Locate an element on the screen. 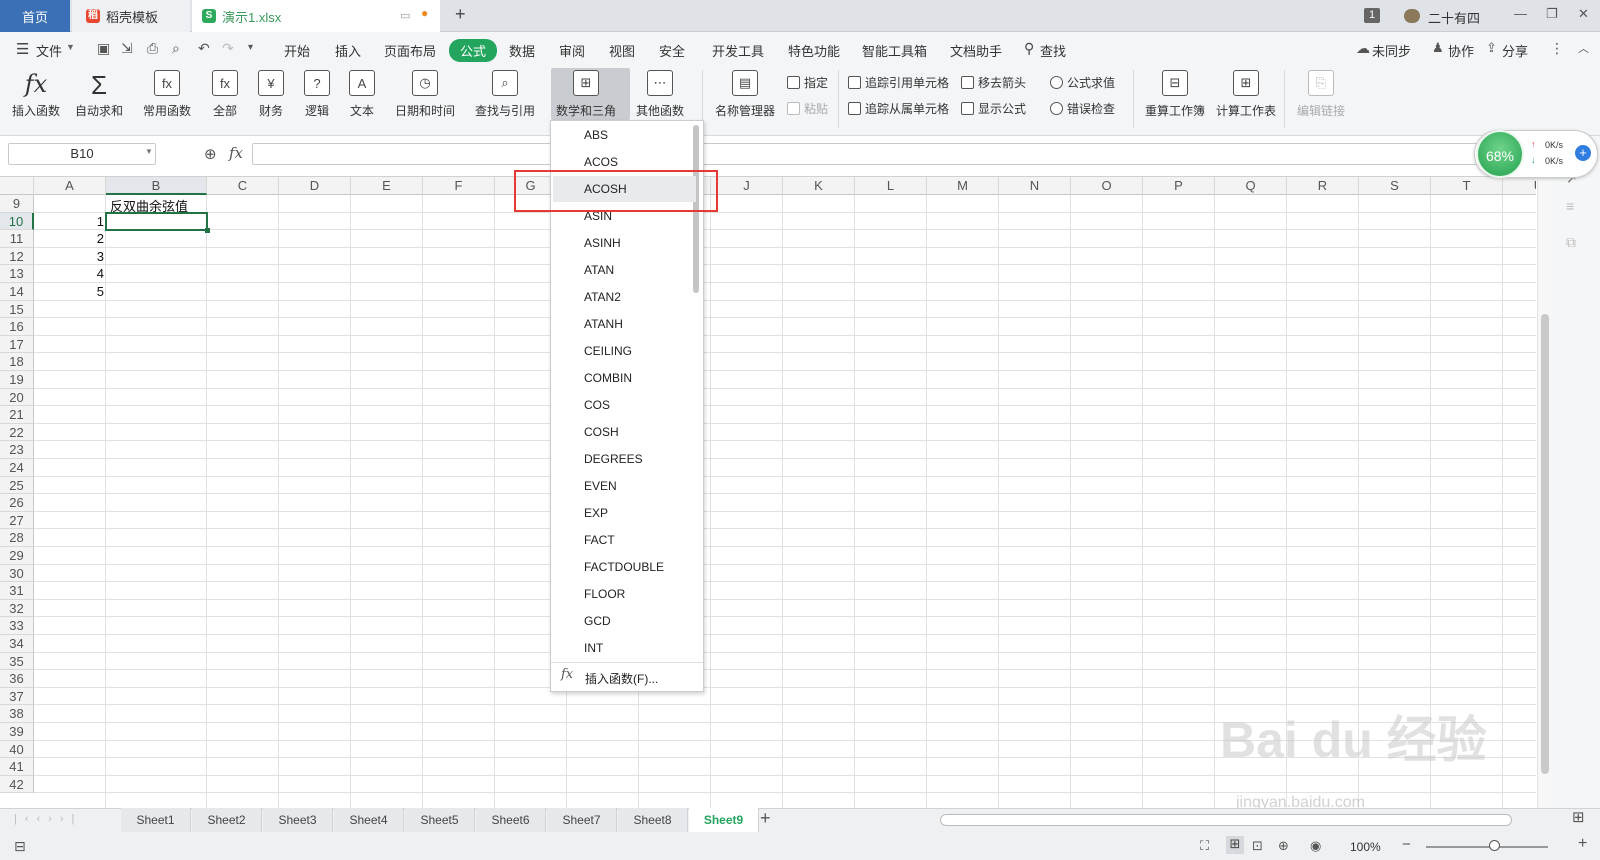 The width and height of the screenshot is (1600, 860). chevron-down-icon: ▼ is located at coordinates (149, 151).